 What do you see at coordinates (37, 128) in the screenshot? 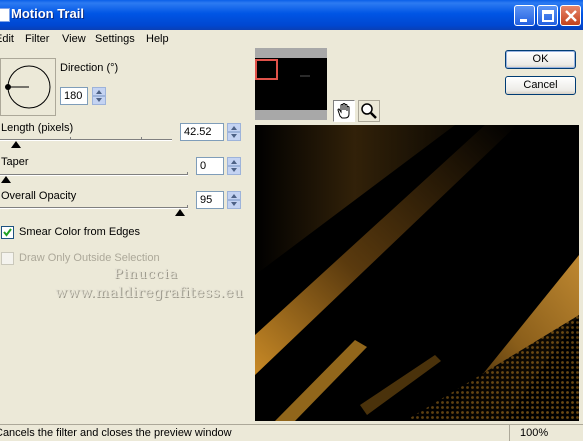
I see `length-label: Length (pixels)` at bounding box center [37, 128].